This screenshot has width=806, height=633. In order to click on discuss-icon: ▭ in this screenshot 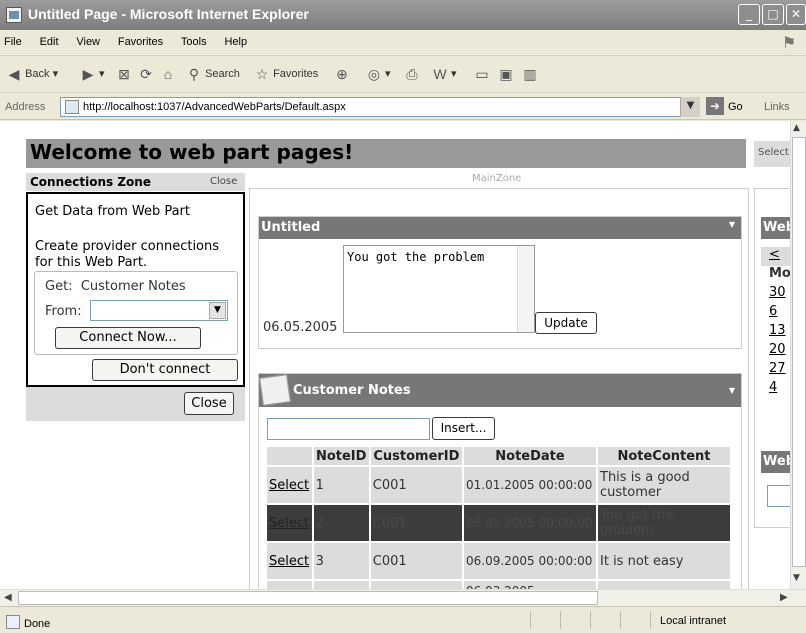, I will do `click(482, 74)`.